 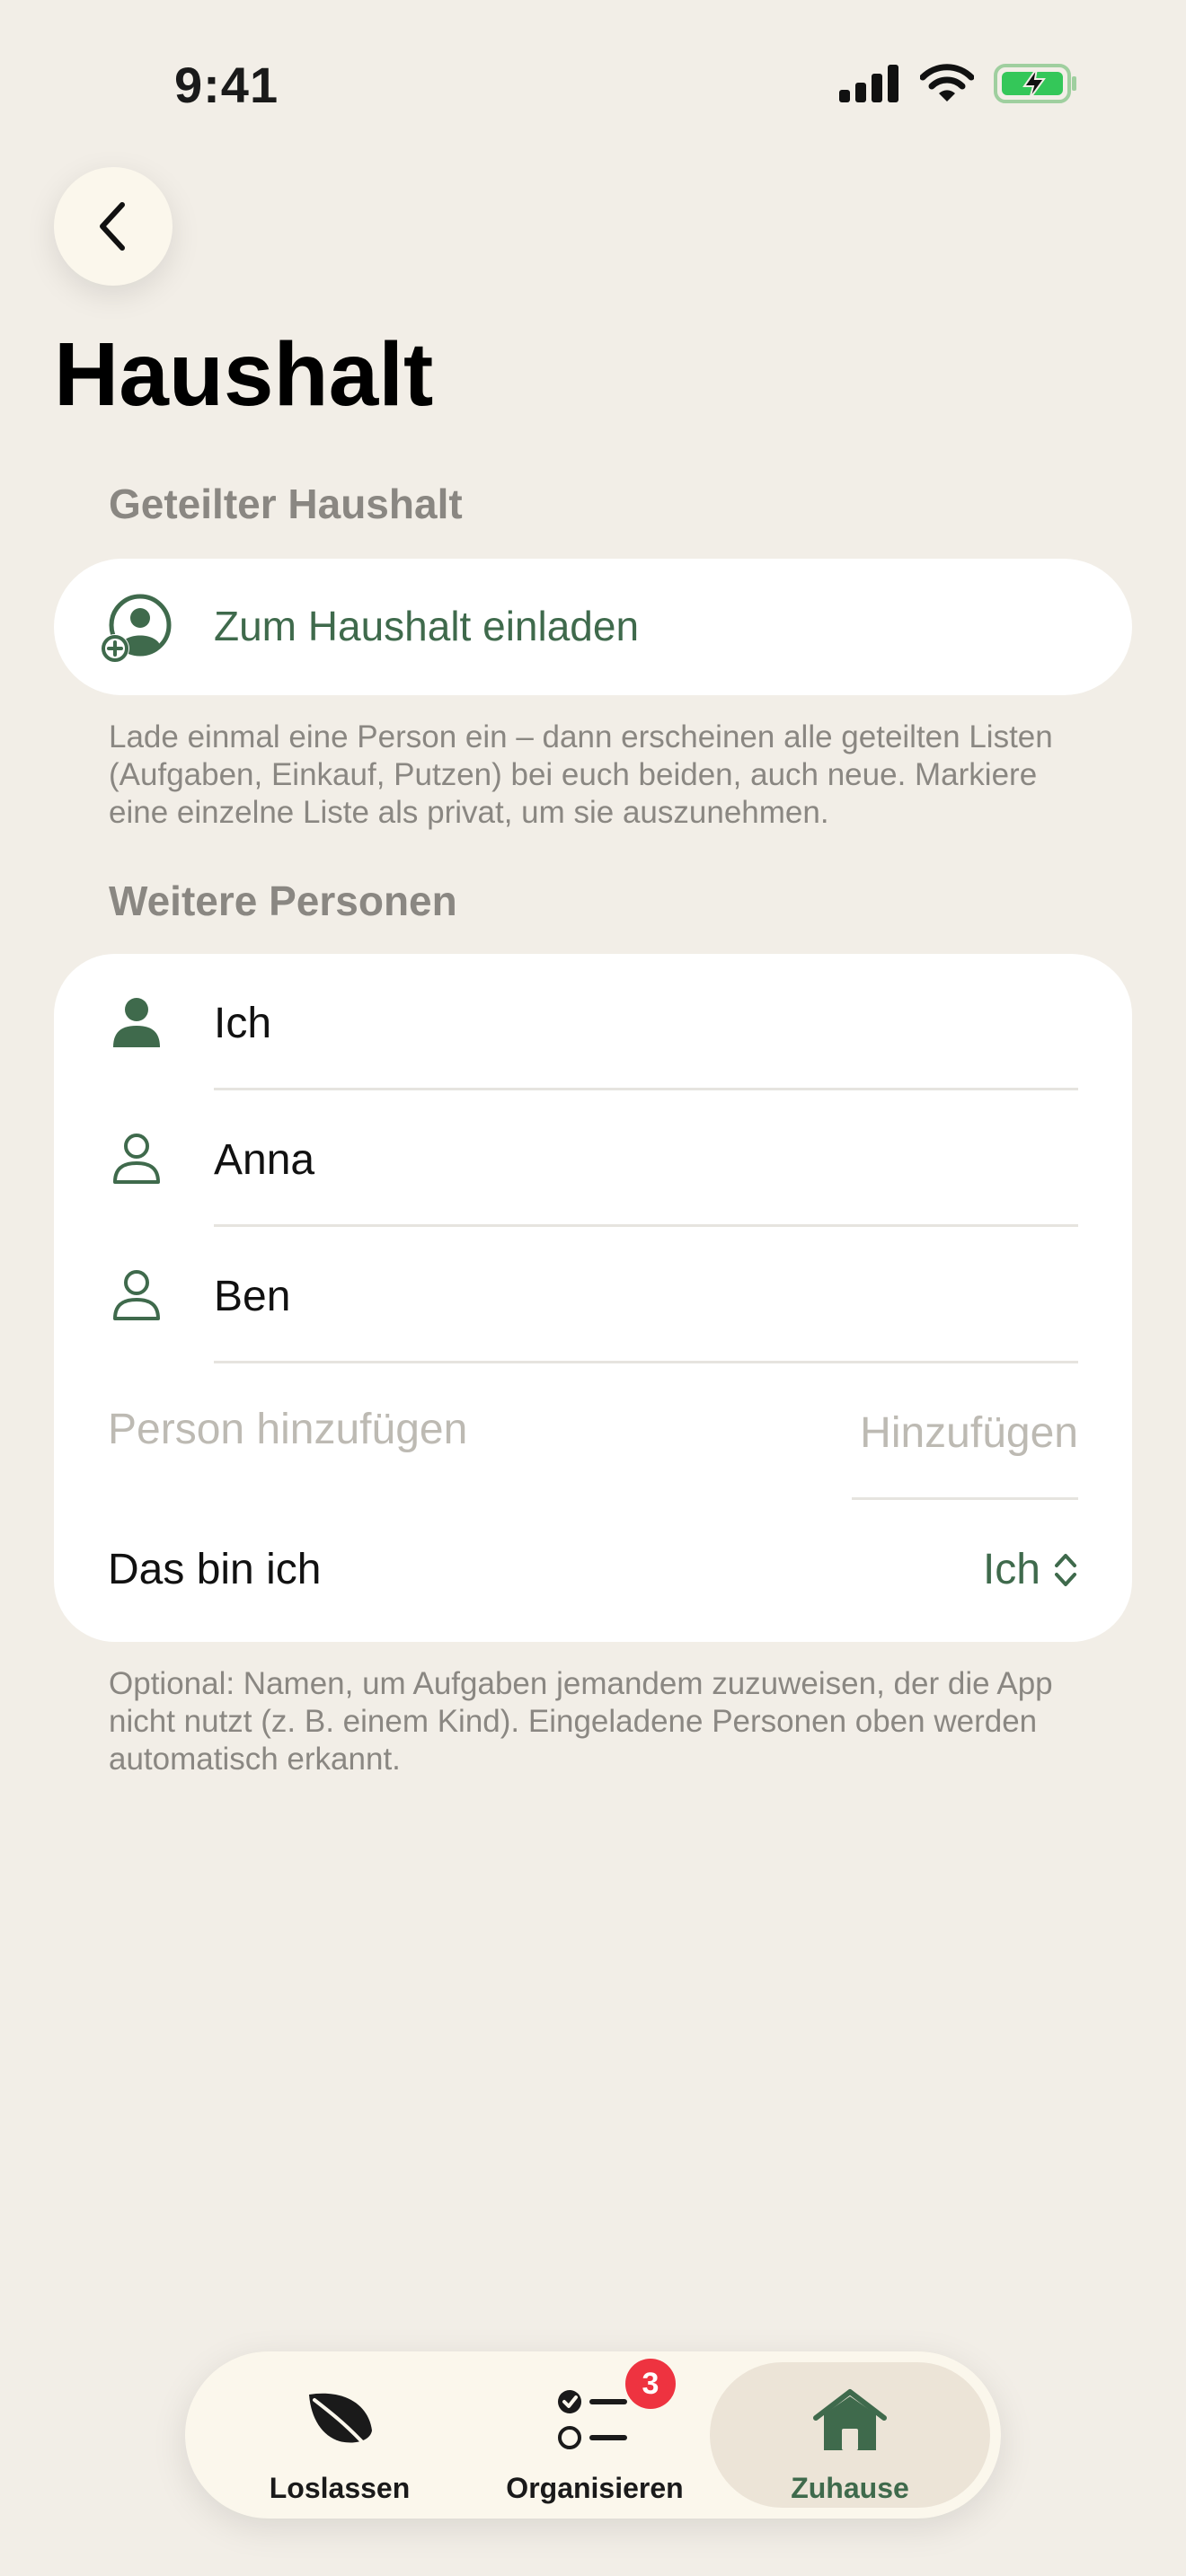 What do you see at coordinates (593, 85) in the screenshot?
I see `status-bar: 9:41` at bounding box center [593, 85].